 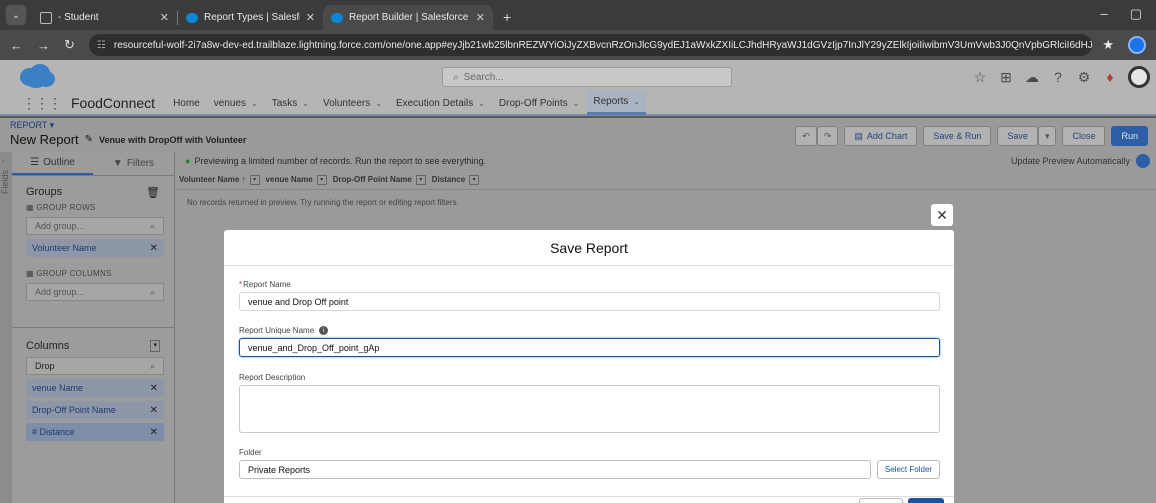 What do you see at coordinates (352, 103) in the screenshot?
I see `nav-item-volunteers: Volunteers ⌄` at bounding box center [352, 103].